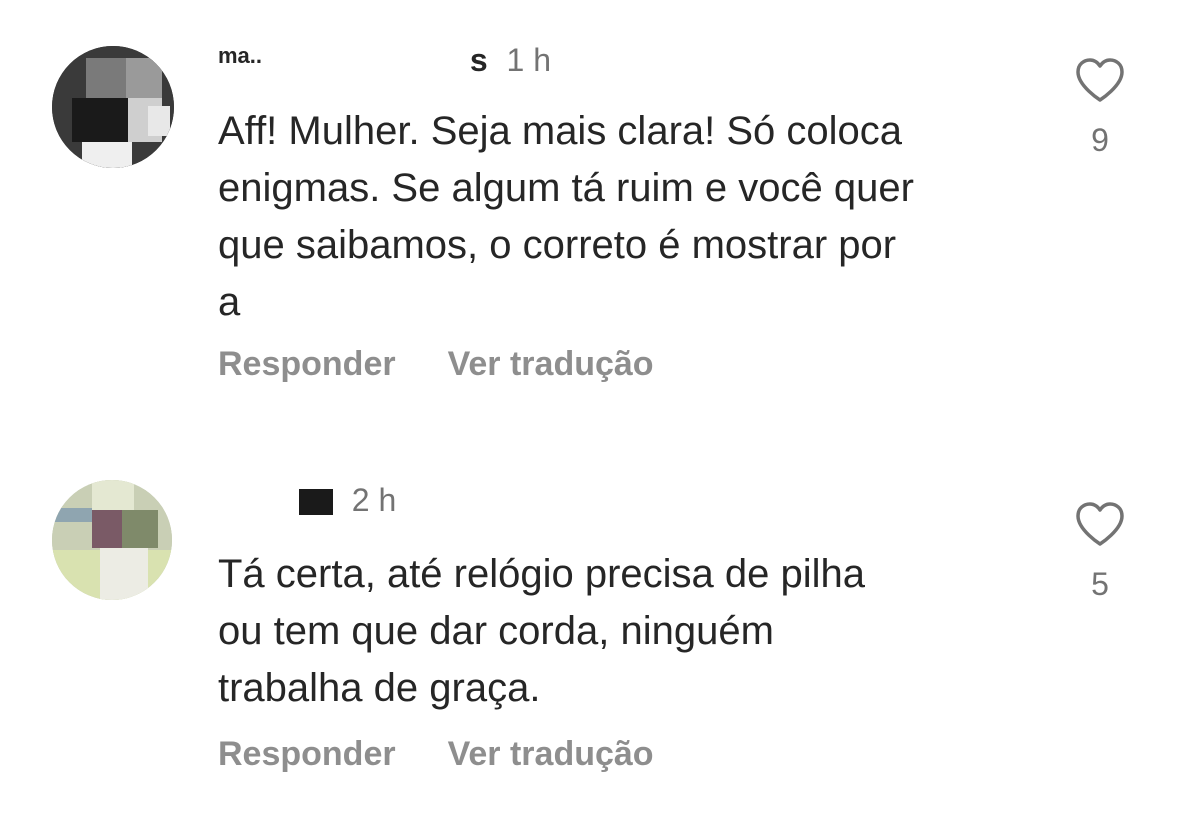 The image size is (1200, 821). I want to click on like-count: 5, so click(1100, 584).